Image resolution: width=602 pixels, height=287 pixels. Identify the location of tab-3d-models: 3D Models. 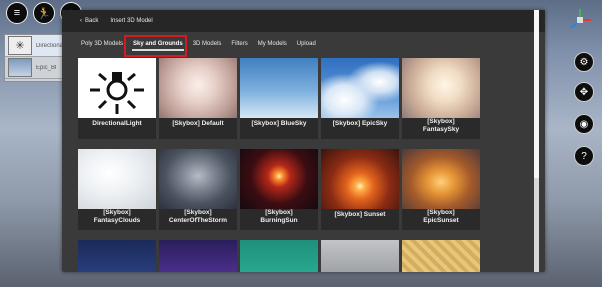
(207, 44).